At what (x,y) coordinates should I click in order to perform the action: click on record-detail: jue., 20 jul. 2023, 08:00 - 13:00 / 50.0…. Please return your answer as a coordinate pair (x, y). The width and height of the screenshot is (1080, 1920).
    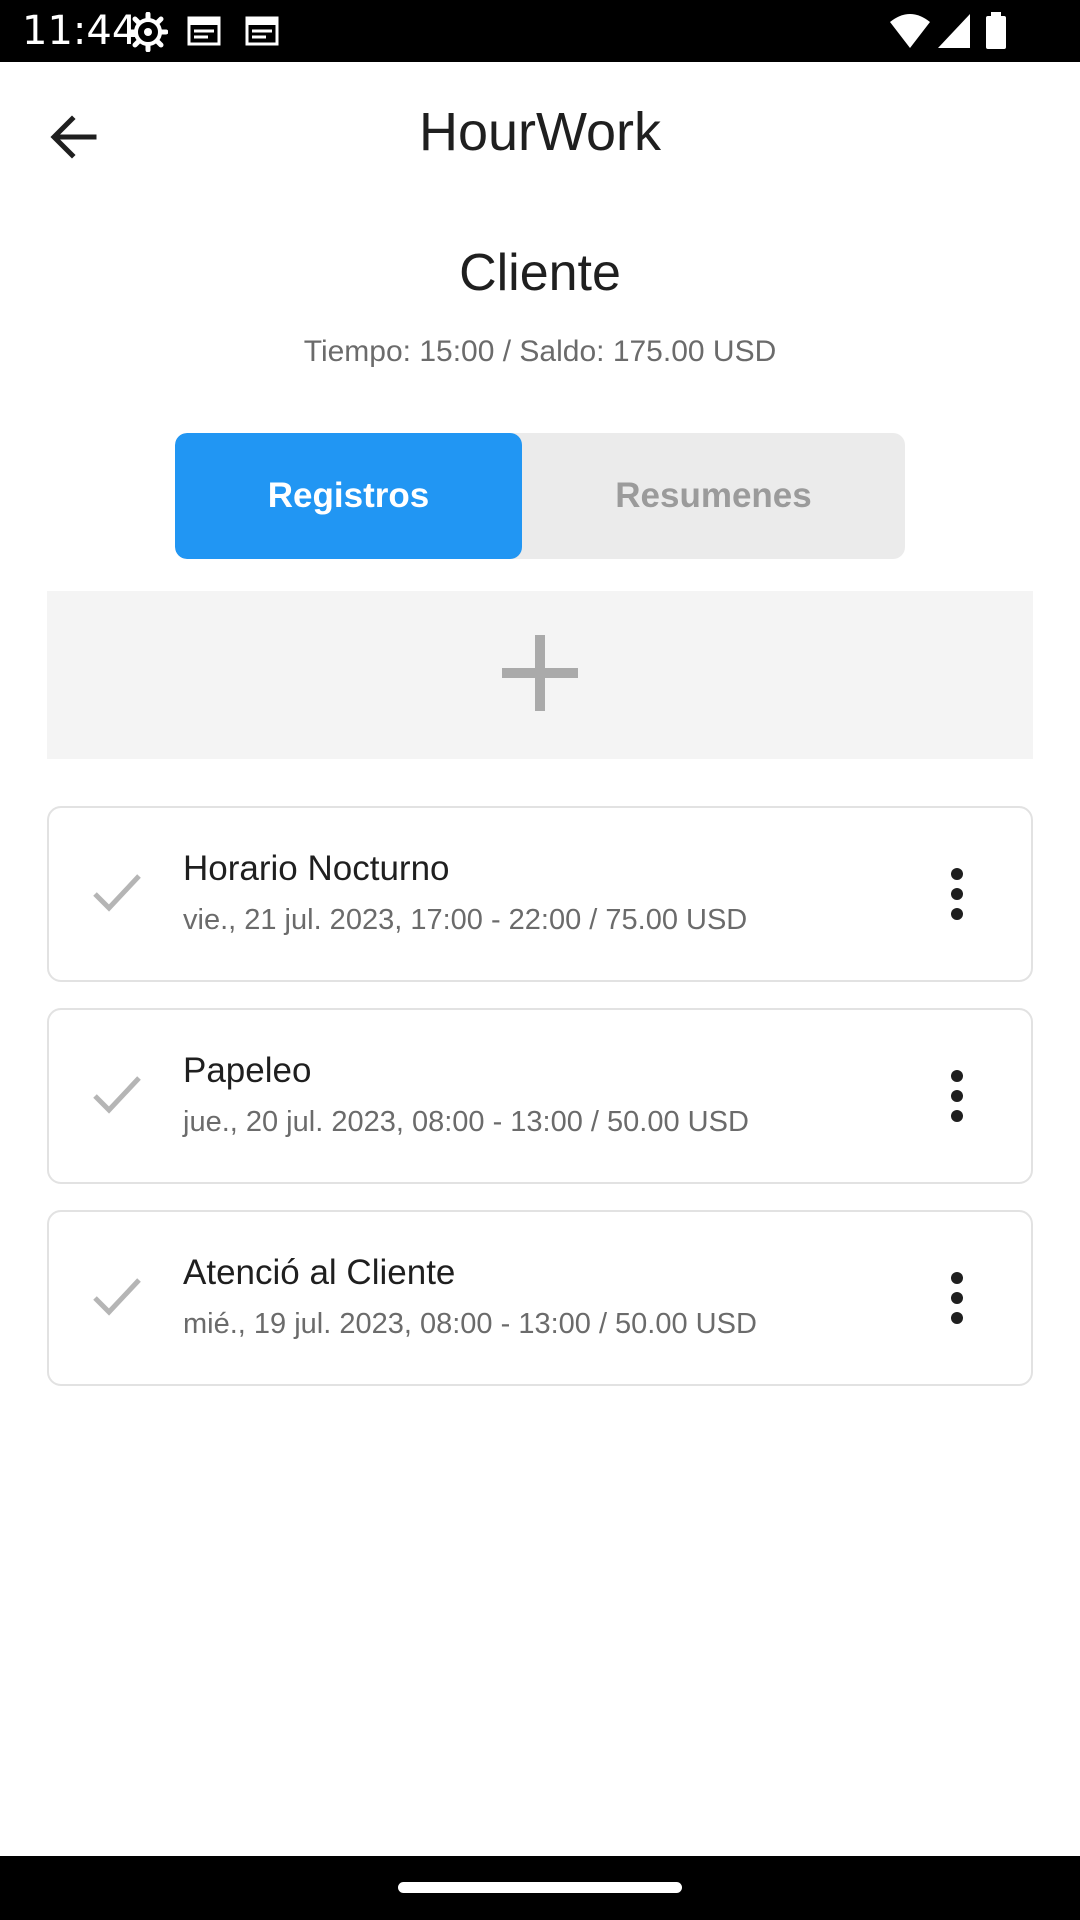
    Looking at the image, I should click on (466, 1122).